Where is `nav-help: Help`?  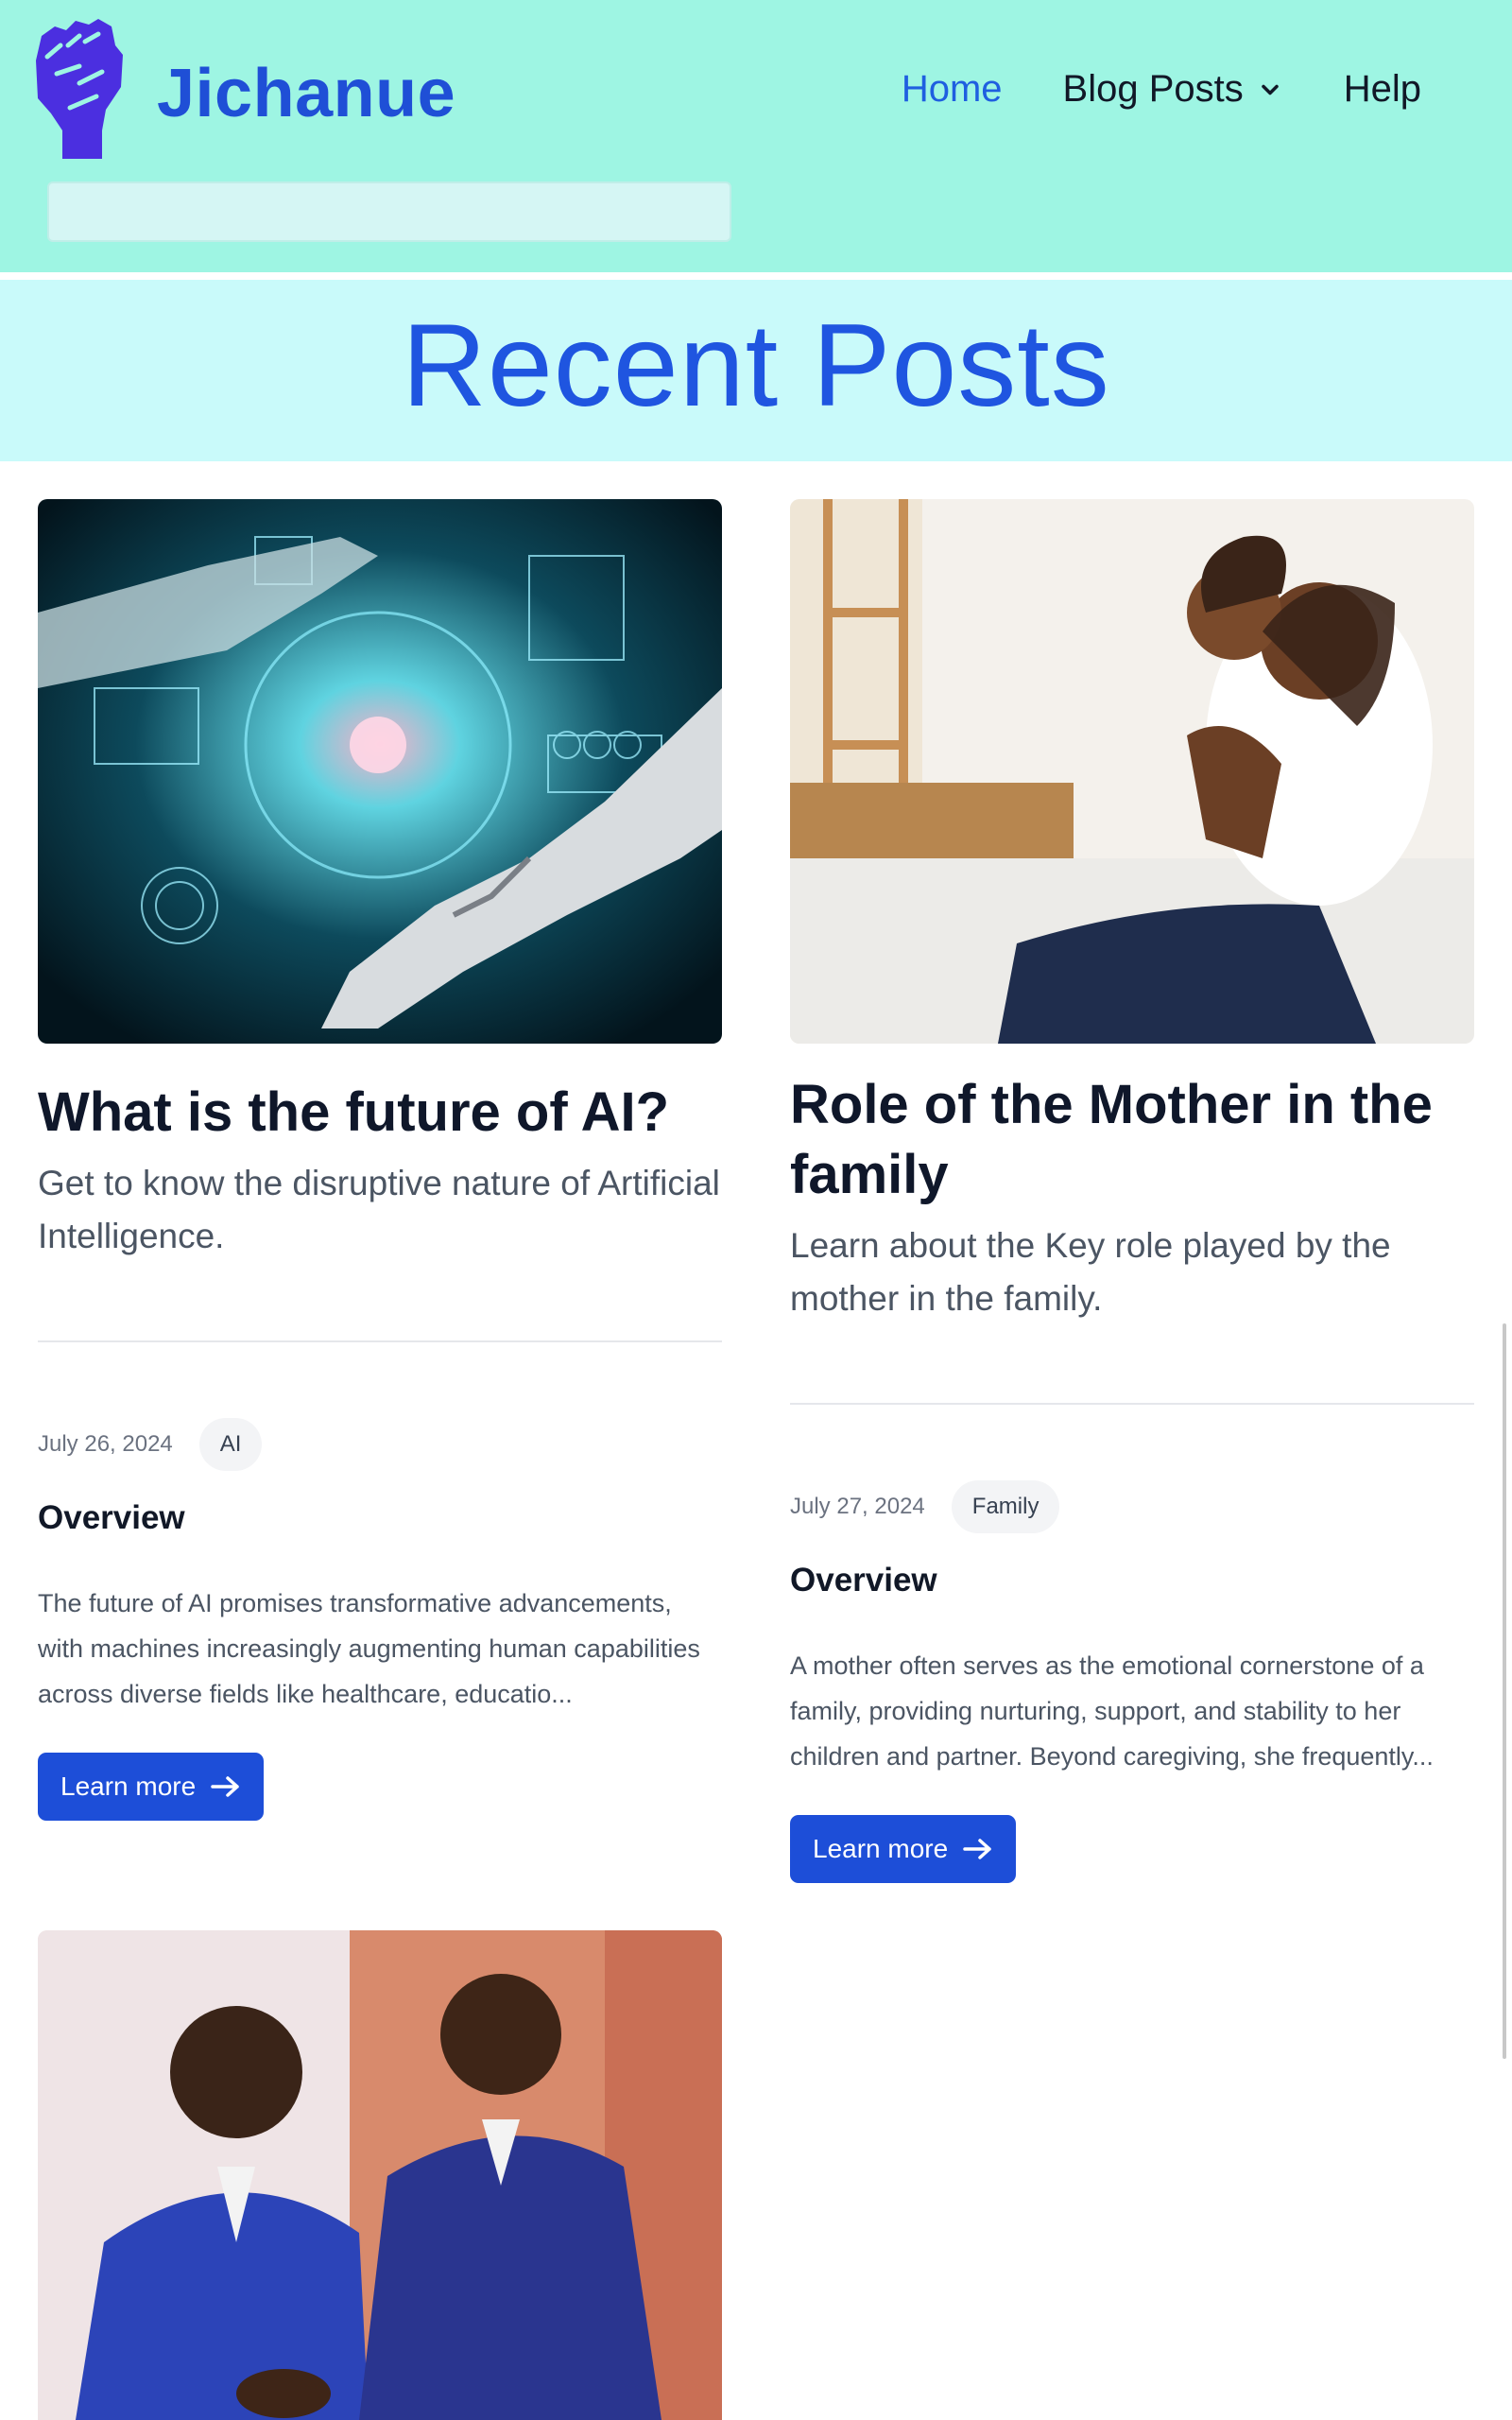
nav-help: Help is located at coordinates (1382, 89).